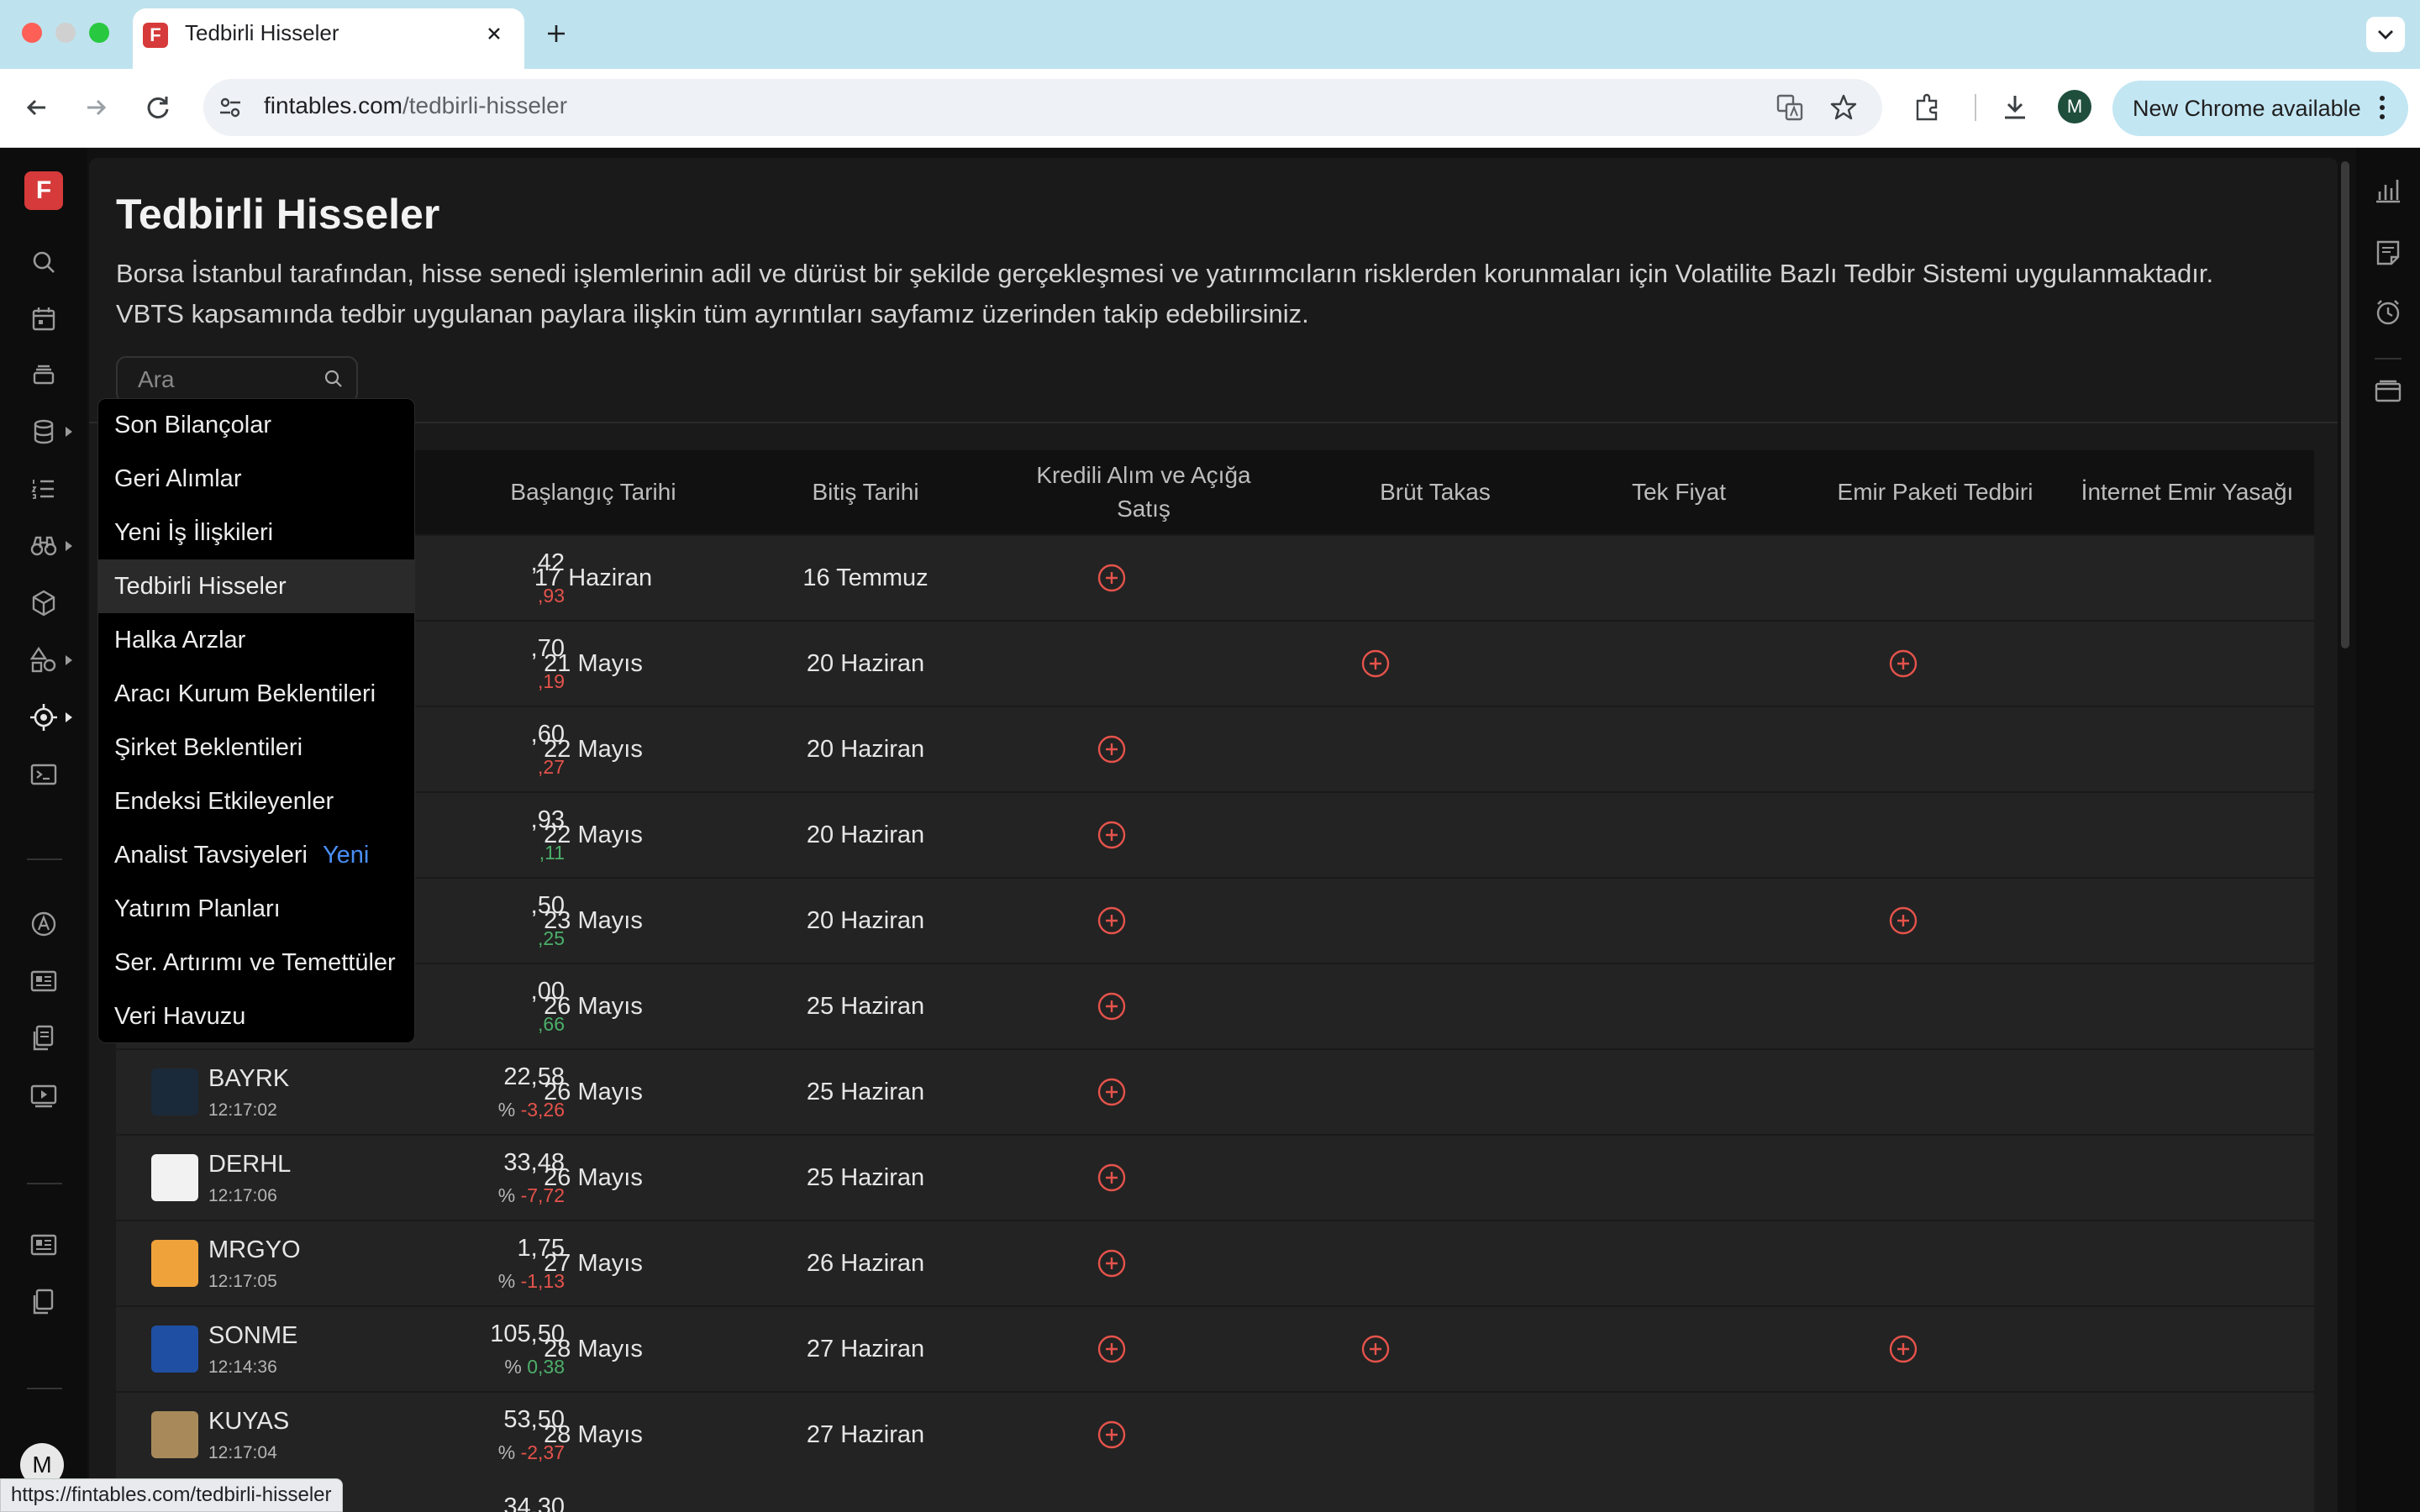 The width and height of the screenshot is (2420, 1512). What do you see at coordinates (1435, 492) in the screenshot?
I see `column-header-gross-settlement: Brüt Takas` at bounding box center [1435, 492].